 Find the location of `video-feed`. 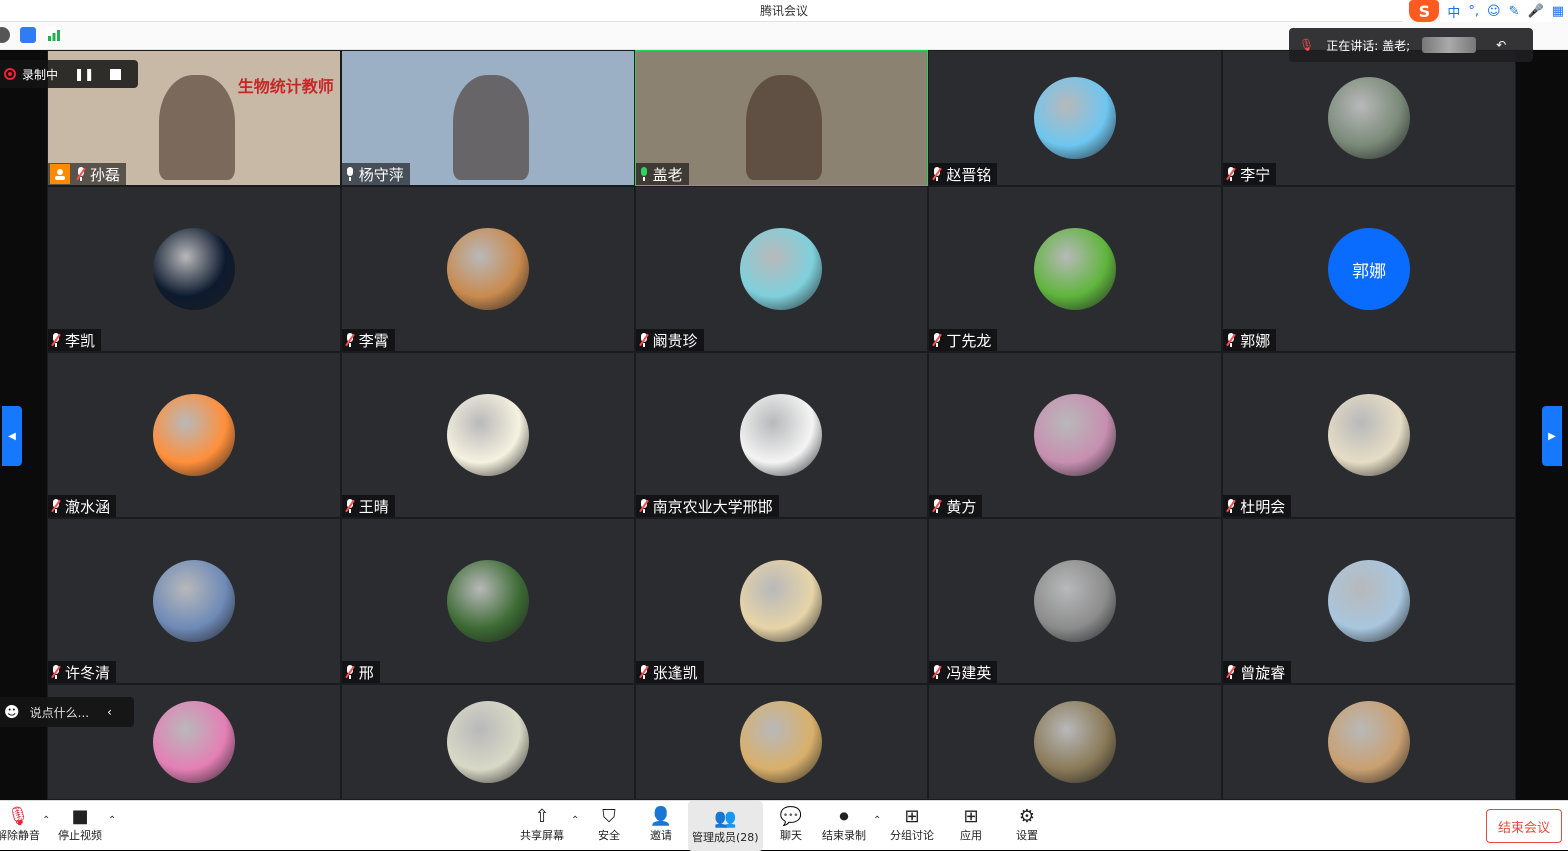

video-feed is located at coordinates (784, 127).